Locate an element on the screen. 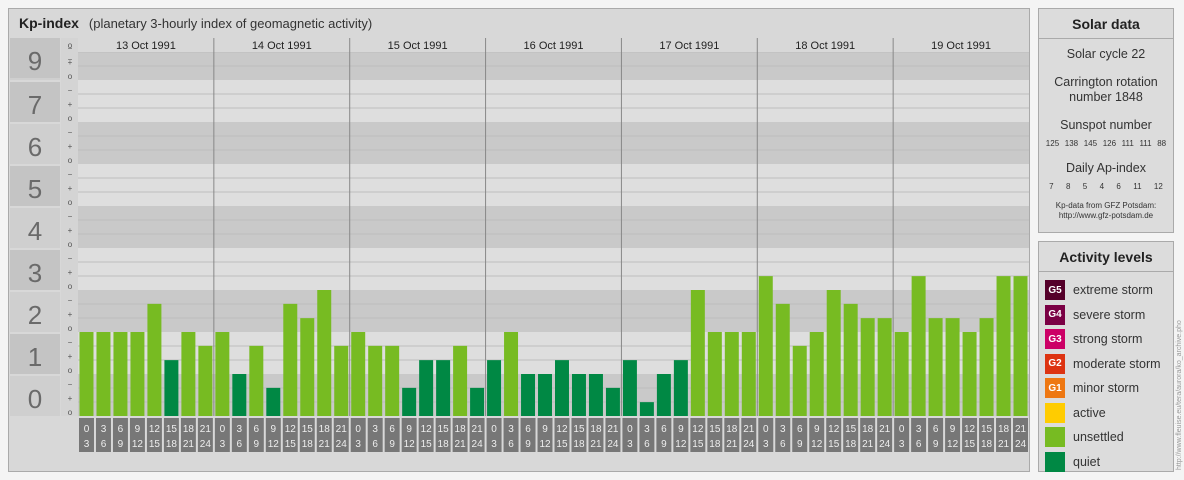 This screenshot has height=480, width=1184. activity-level-severe-storm: G4 severe storm is located at coordinates (1095, 314).